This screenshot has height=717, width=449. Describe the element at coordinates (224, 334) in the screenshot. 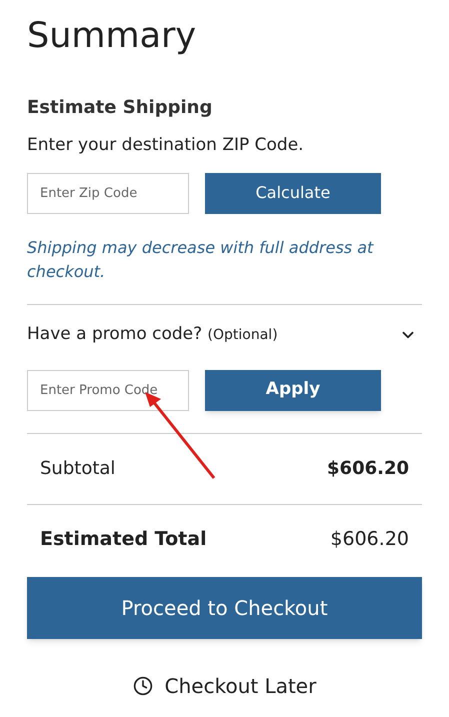

I see `promo-toggle: Have a promo code? (Optional)` at that location.